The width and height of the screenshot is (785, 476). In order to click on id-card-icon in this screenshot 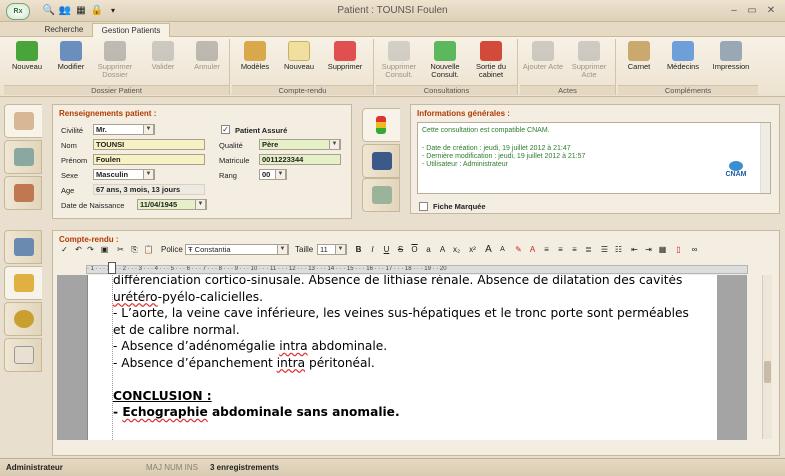, I will do `click(24, 193)`.